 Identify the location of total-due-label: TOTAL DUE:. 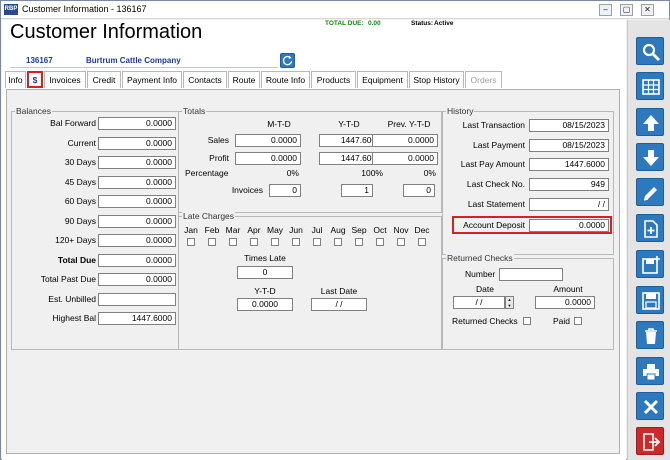
(344, 23).